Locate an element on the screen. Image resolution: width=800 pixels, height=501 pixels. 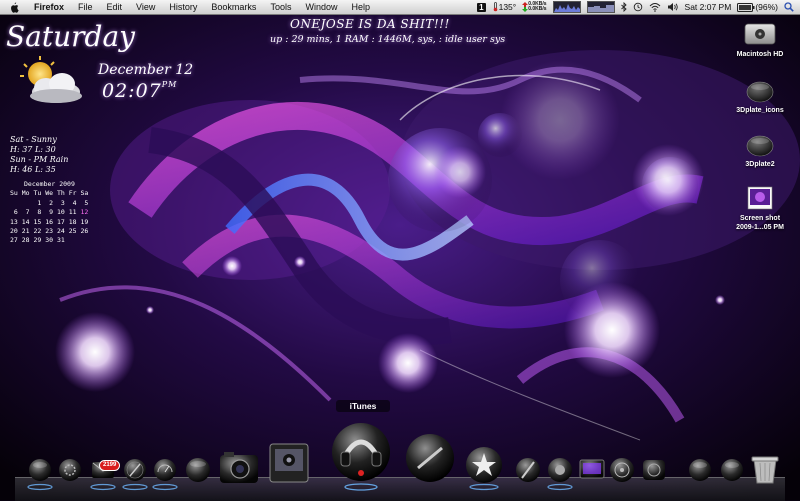
battery-status: (96%) is located at coordinates (757, 7).